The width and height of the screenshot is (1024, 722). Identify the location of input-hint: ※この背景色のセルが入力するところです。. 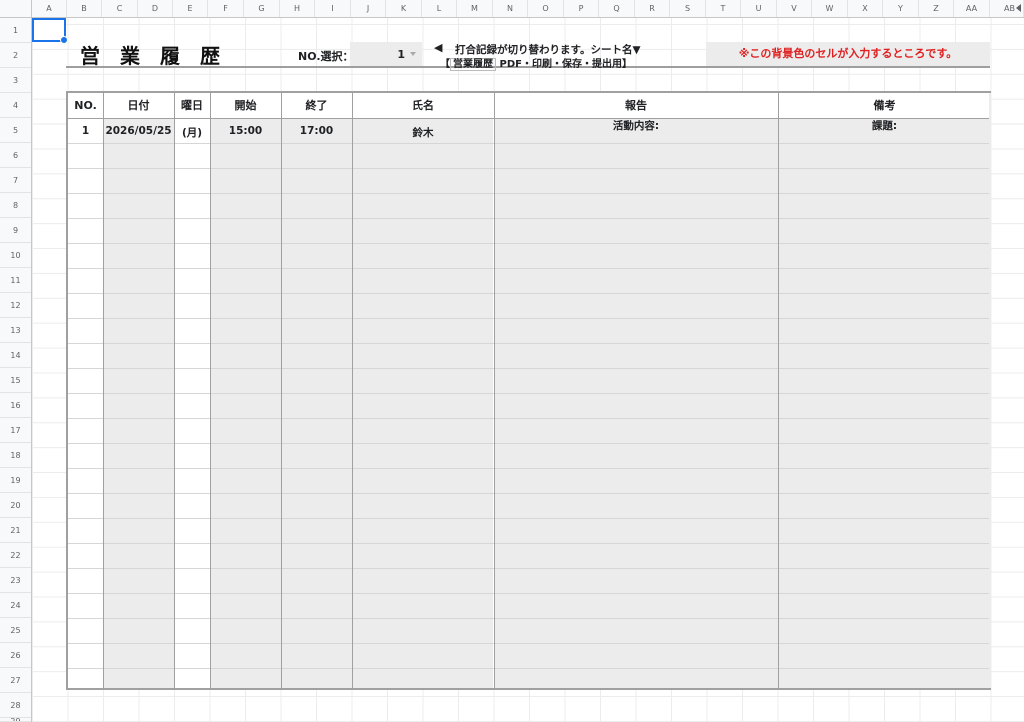
(848, 54).